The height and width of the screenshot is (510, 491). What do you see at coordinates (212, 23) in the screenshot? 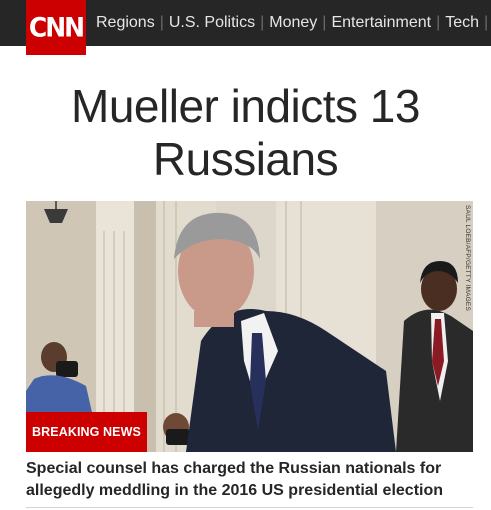
I see `nav-item-us-politics: U.S. Politics` at bounding box center [212, 23].